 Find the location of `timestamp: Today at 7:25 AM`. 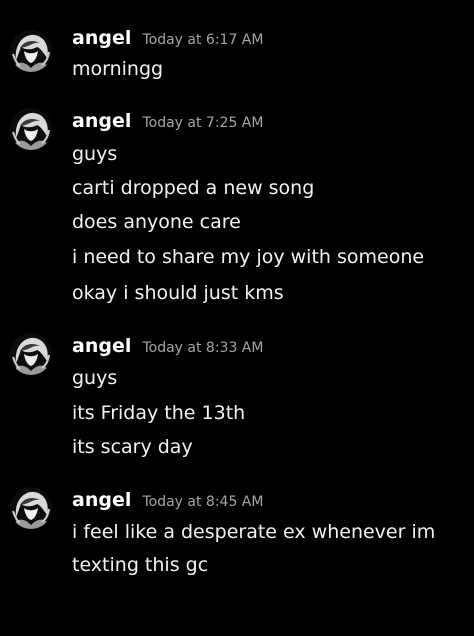

timestamp: Today at 7:25 AM is located at coordinates (203, 123).